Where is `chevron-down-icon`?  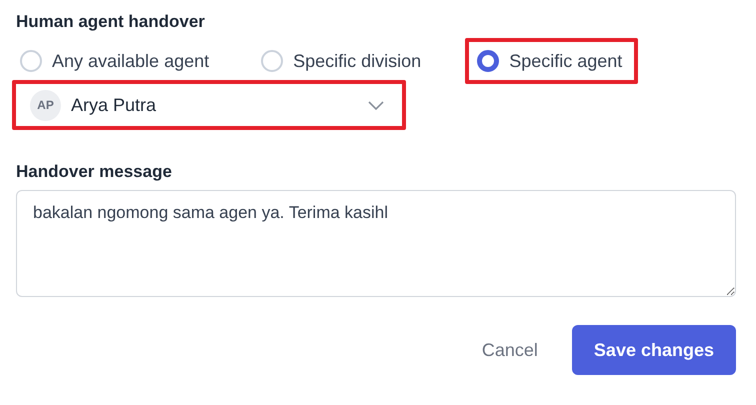
chevron-down-icon is located at coordinates (376, 105).